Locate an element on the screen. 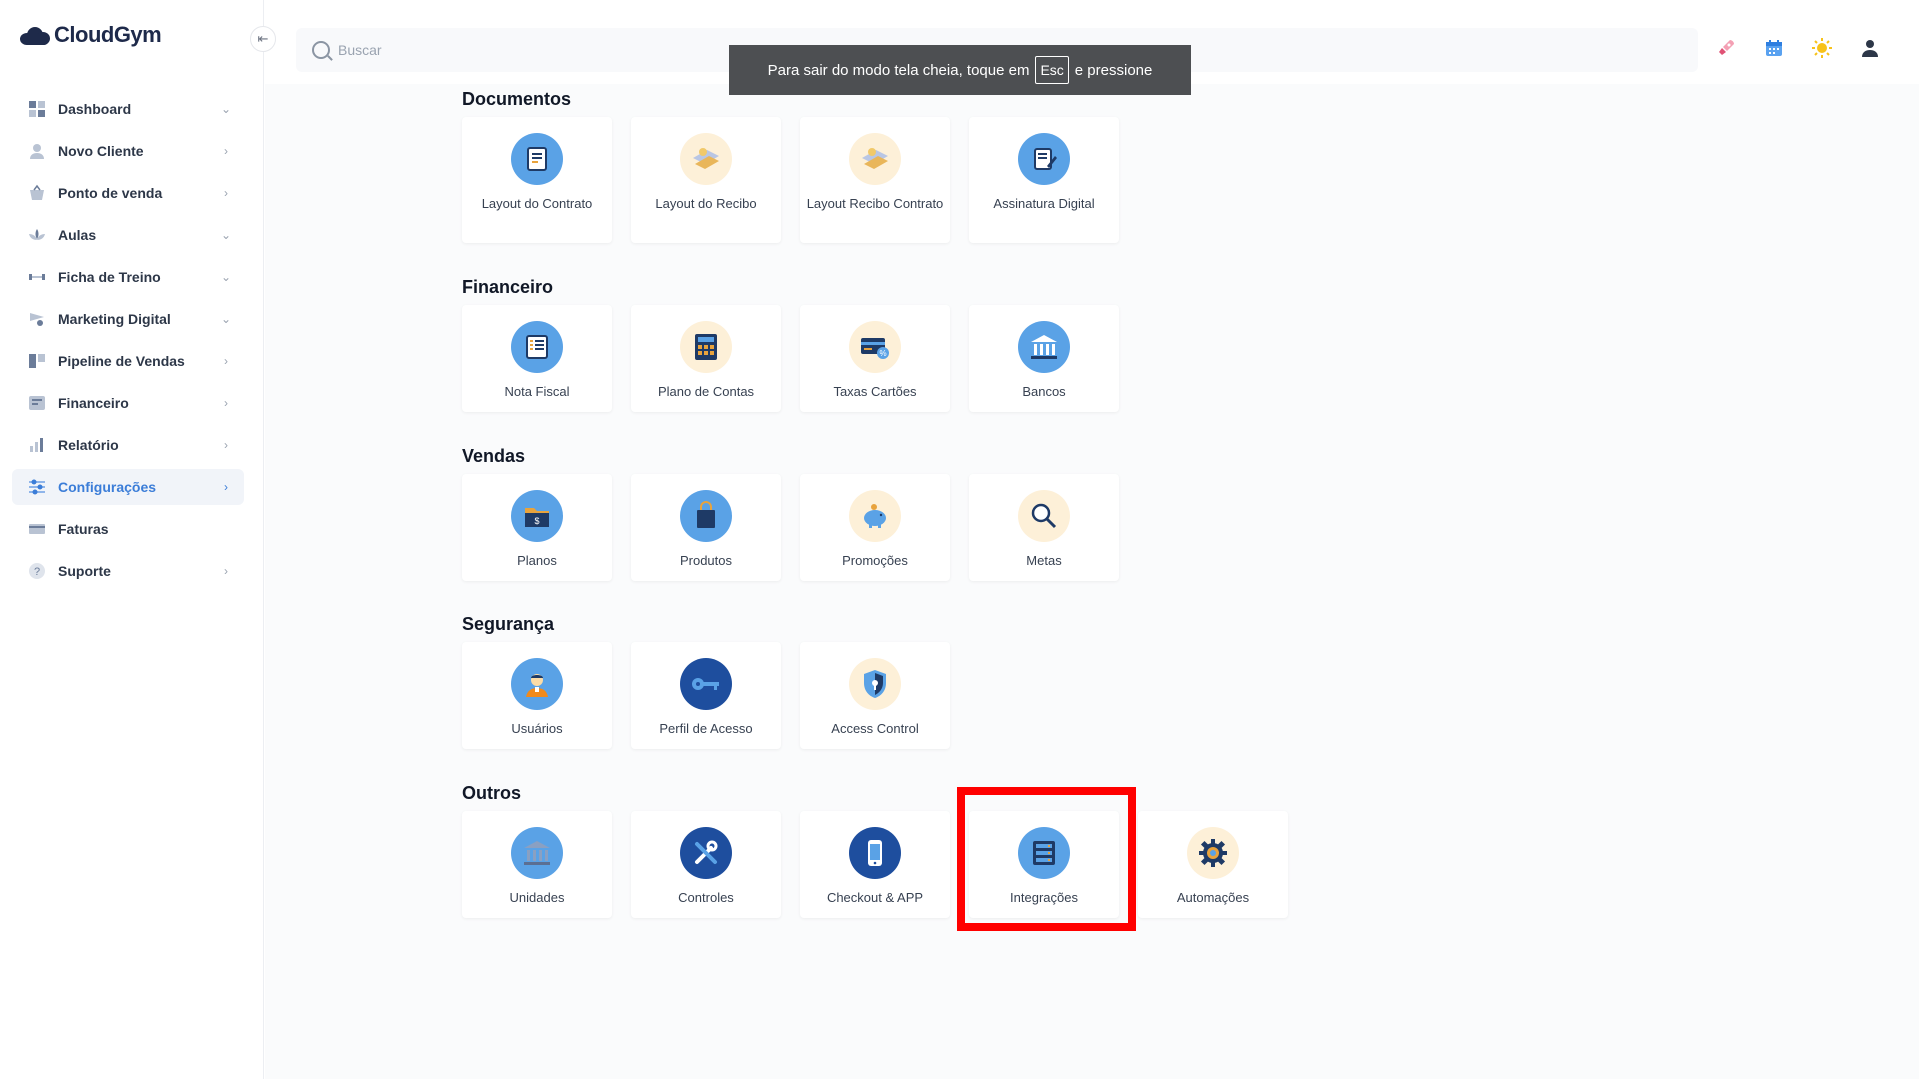  finance-icon is located at coordinates (37, 403).